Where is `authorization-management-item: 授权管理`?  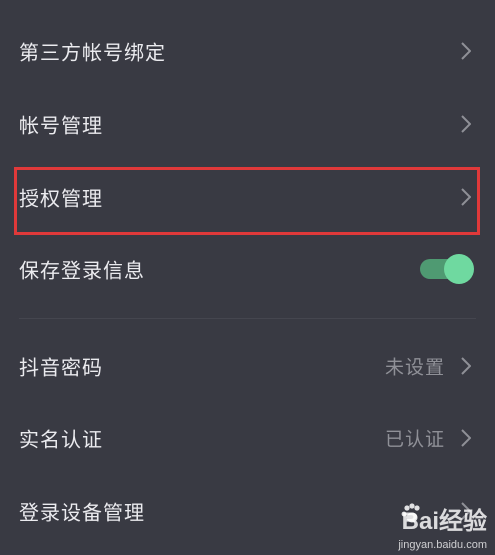
authorization-management-item: 授权管理 is located at coordinates (247, 196).